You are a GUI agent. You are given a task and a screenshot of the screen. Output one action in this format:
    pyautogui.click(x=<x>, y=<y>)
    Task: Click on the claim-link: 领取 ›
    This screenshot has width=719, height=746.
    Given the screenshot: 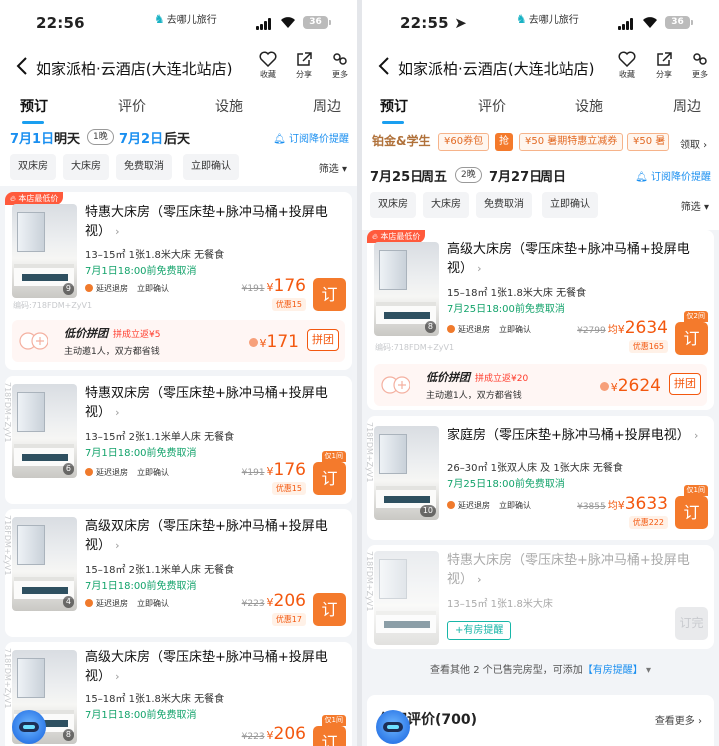 What is the action you would take?
    pyautogui.click(x=693, y=143)
    